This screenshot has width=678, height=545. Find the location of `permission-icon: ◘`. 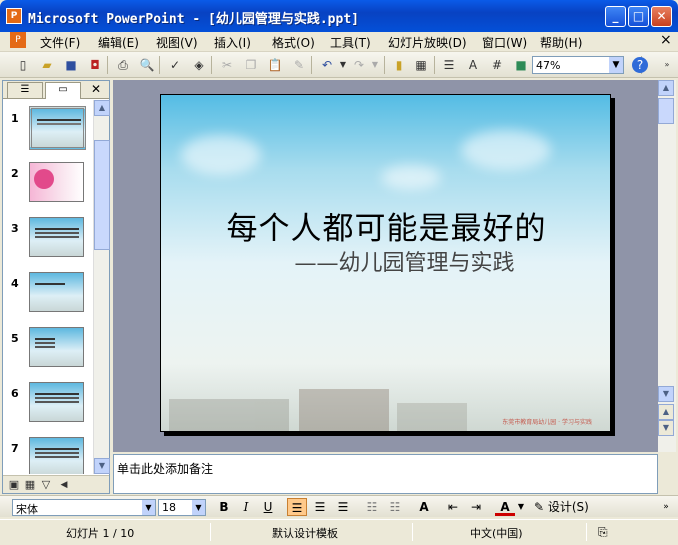

permission-icon: ◘ is located at coordinates (95, 65).